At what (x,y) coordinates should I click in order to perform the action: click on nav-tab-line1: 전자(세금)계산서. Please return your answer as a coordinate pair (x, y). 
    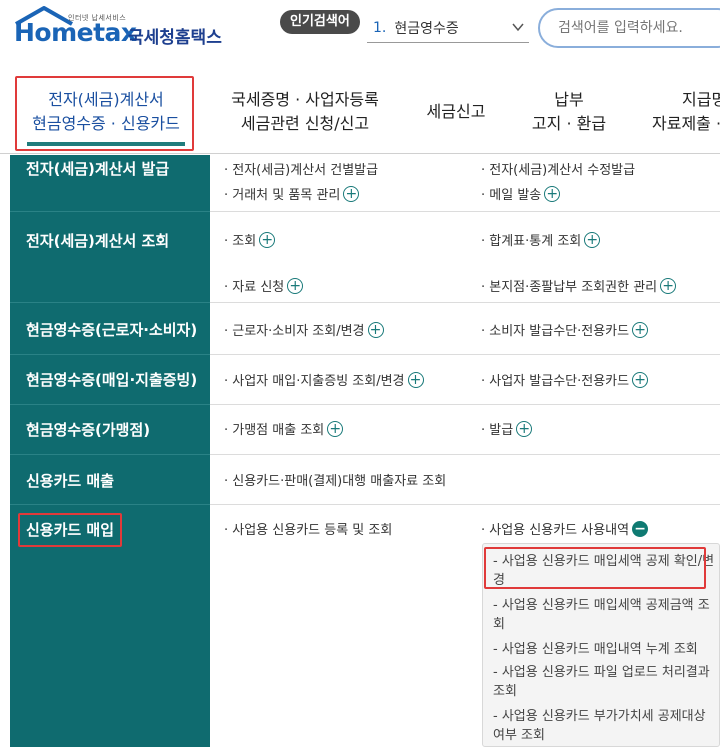
    Looking at the image, I should click on (106, 99).